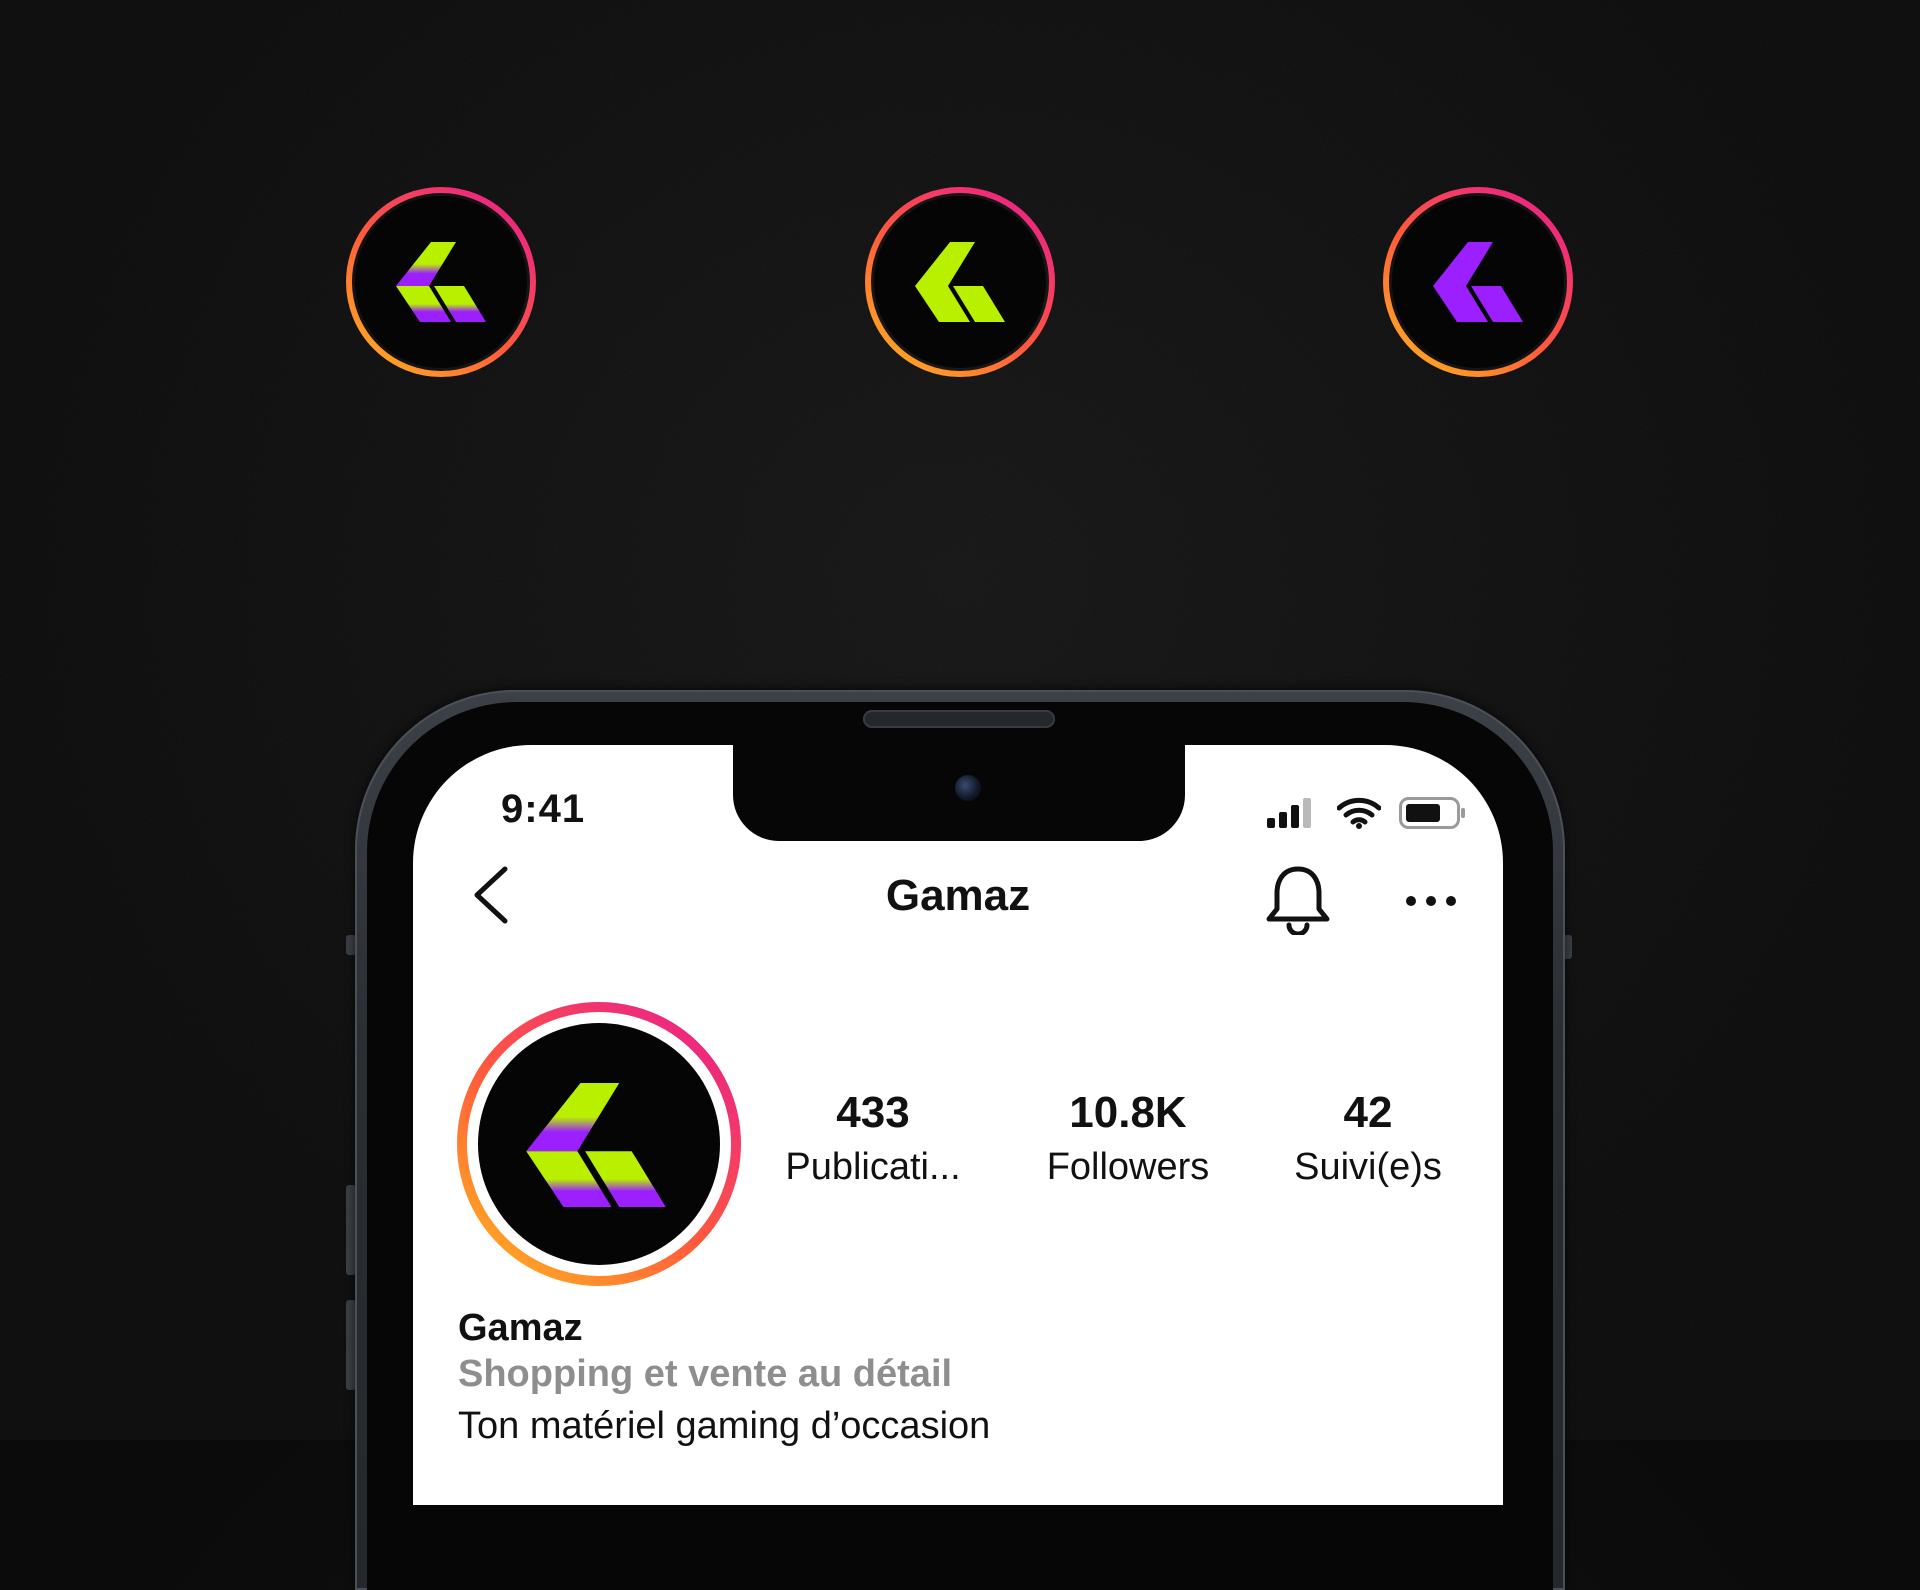  What do you see at coordinates (960, 282) in the screenshot?
I see `avatar-preview-green` at bounding box center [960, 282].